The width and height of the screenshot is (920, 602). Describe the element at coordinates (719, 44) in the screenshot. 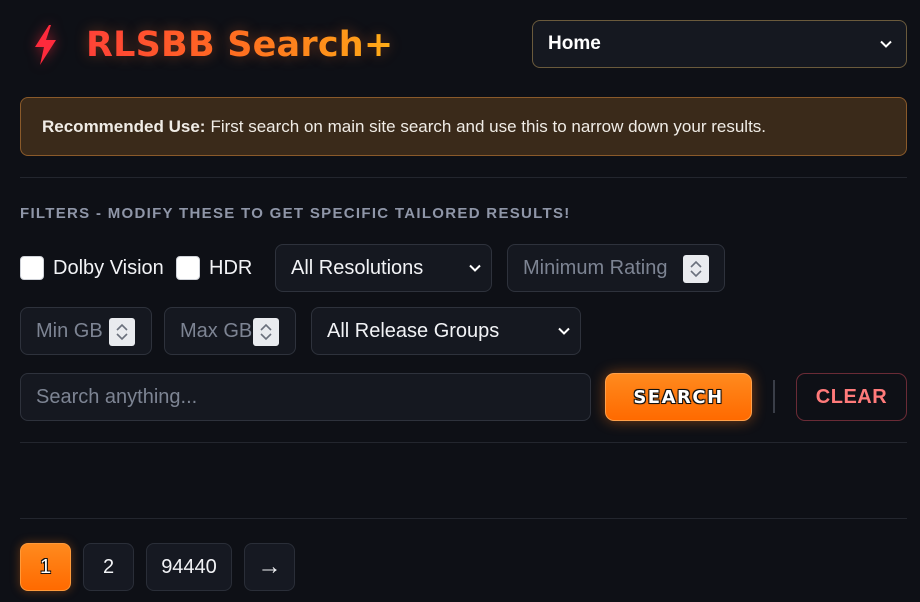

I see `page-nav-select: Home` at that location.